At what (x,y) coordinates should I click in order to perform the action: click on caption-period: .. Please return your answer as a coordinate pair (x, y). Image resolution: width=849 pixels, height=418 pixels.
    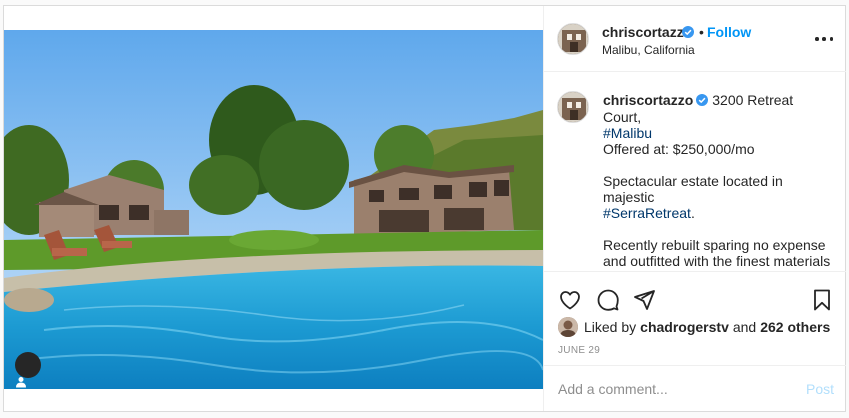
    Looking at the image, I should click on (692, 213).